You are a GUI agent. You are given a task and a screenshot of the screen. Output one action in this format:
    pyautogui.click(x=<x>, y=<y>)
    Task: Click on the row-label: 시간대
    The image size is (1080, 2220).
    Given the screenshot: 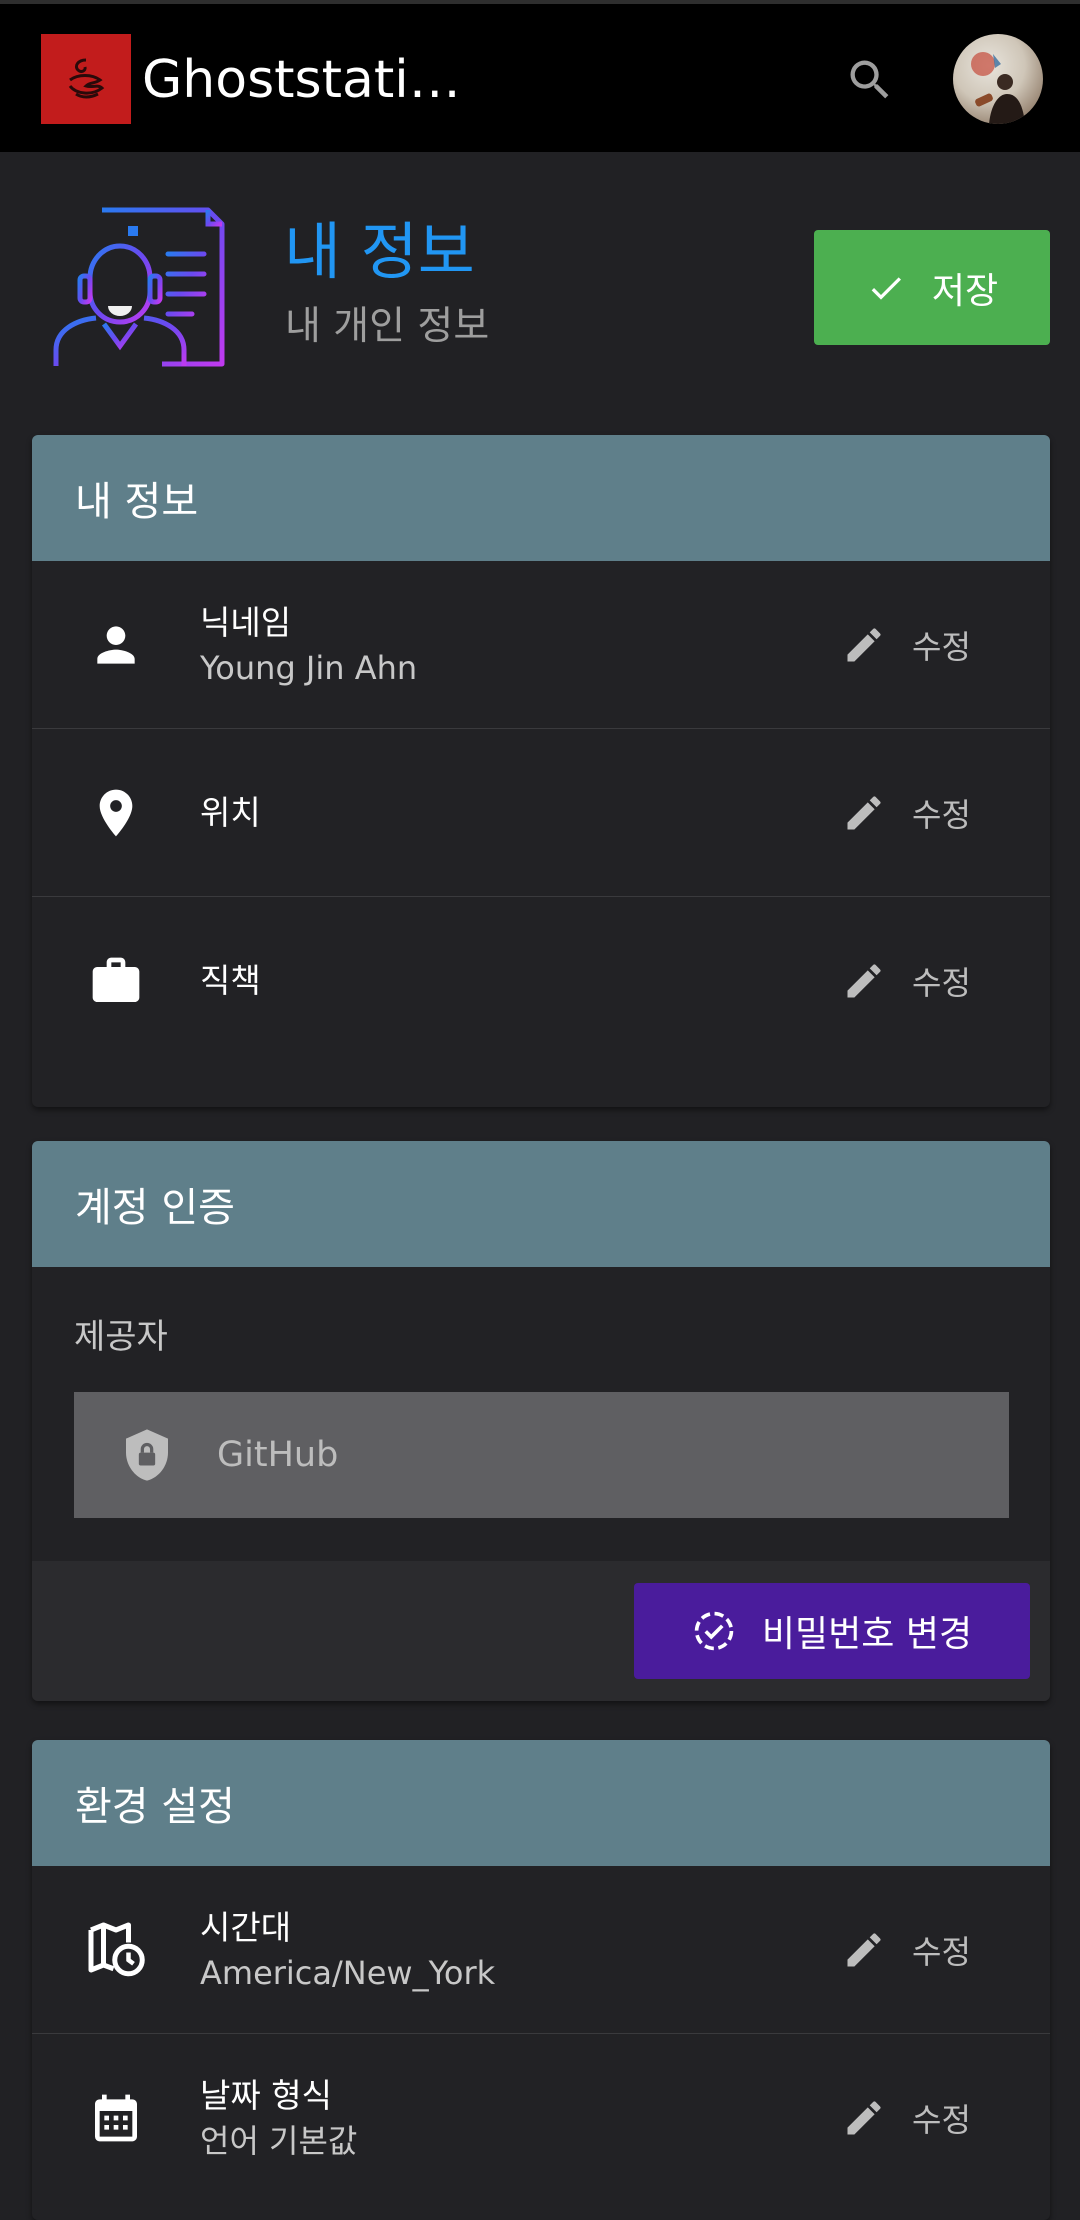 What is the action you would take?
    pyautogui.click(x=246, y=1927)
    